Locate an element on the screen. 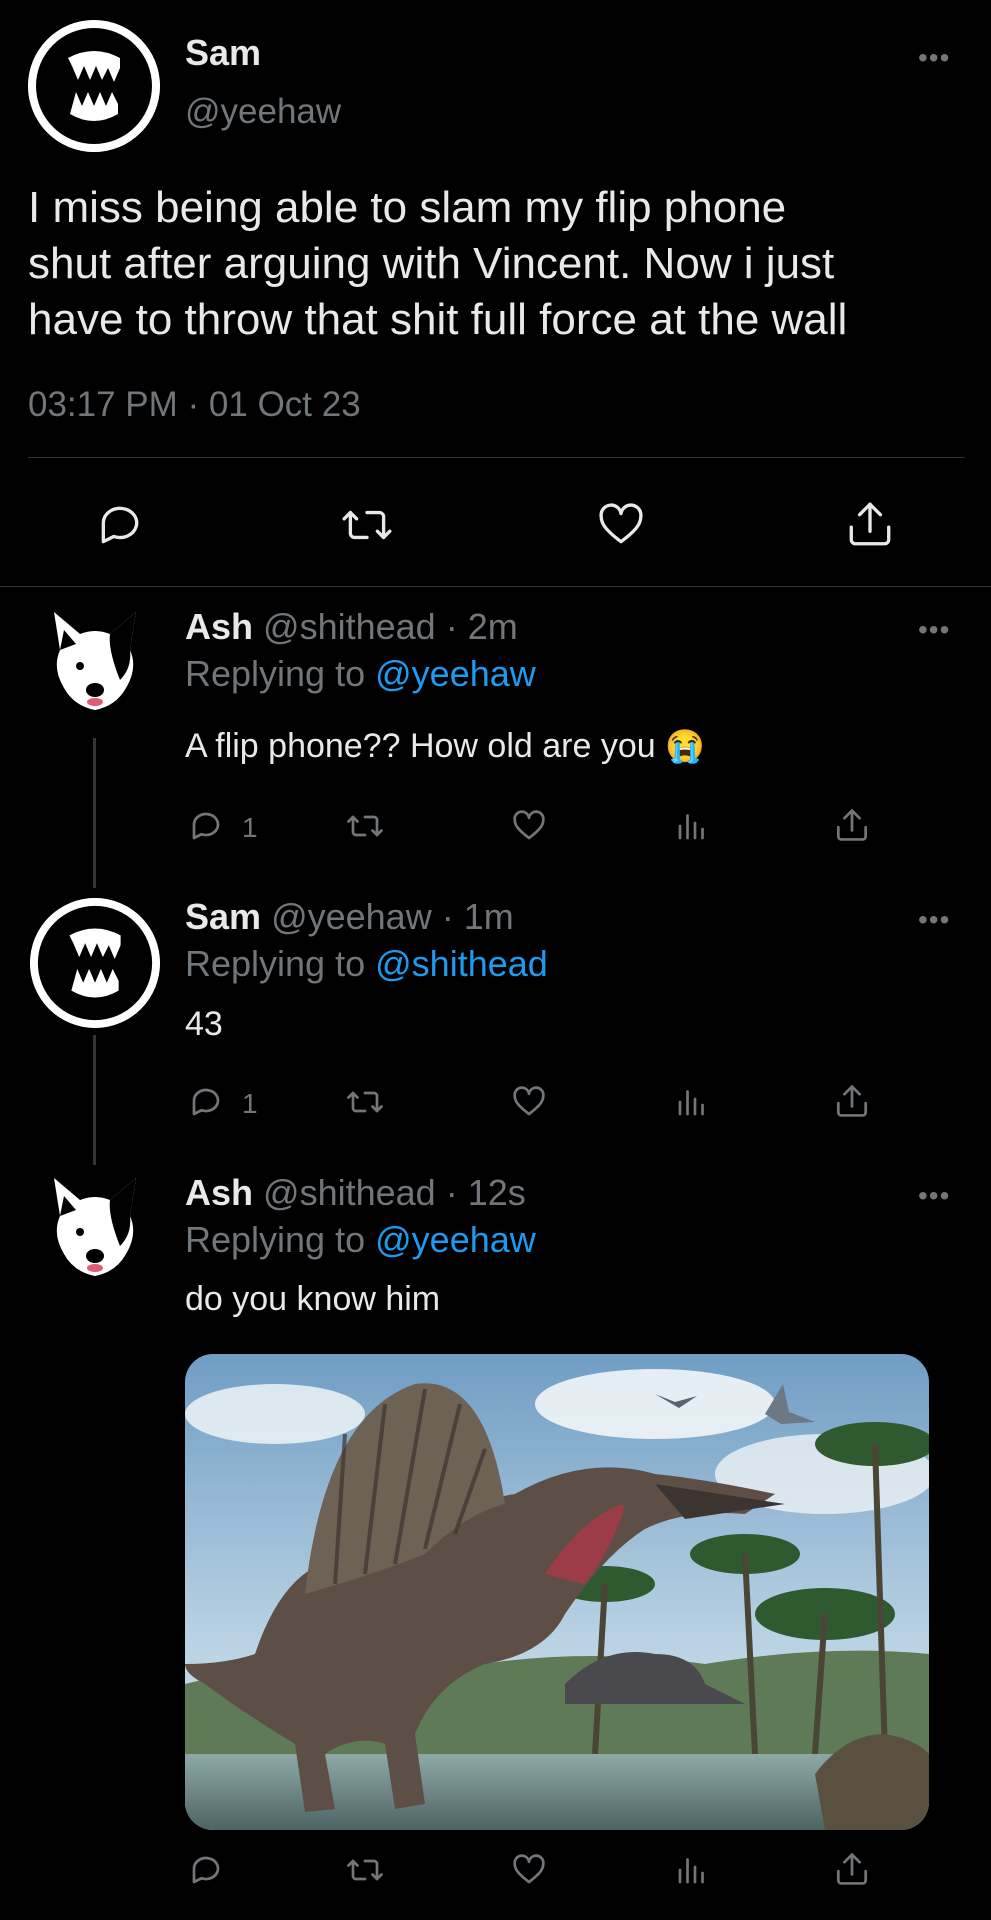 The width and height of the screenshot is (991, 1920). replying-to: Replying to @shithead is located at coordinates (366, 964).